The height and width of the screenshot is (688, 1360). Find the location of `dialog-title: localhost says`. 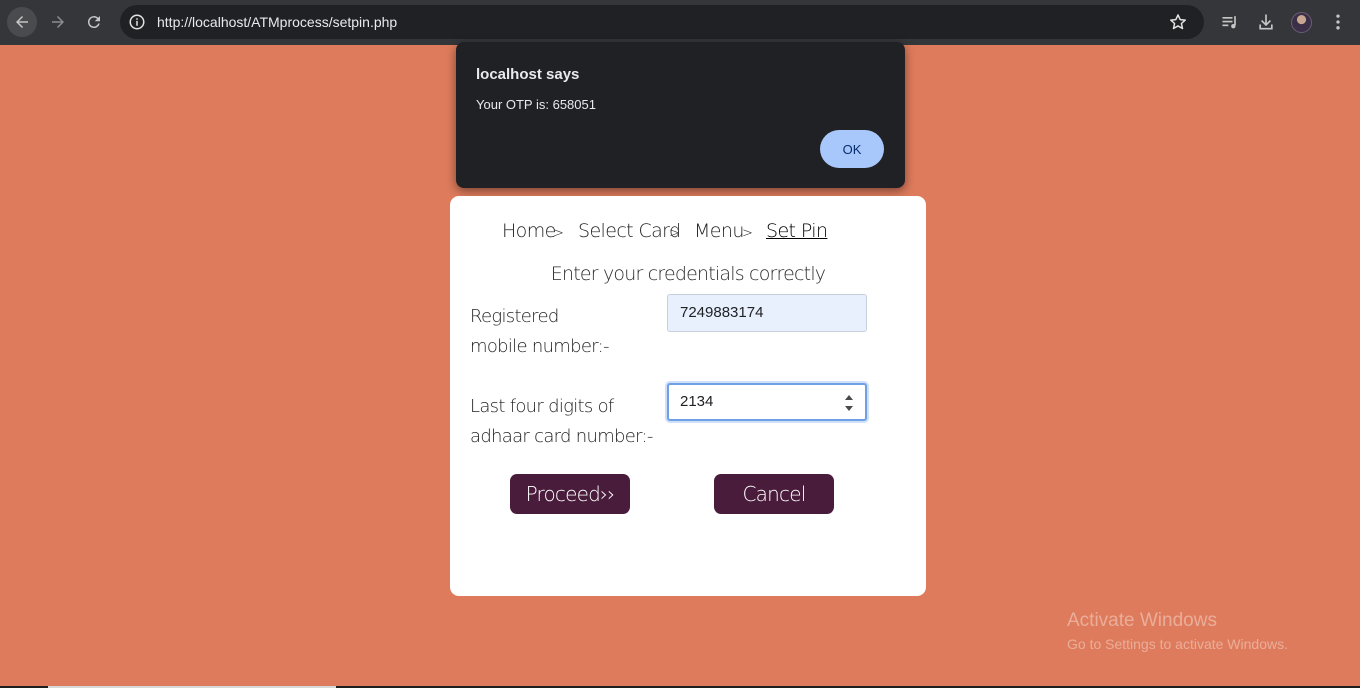

dialog-title: localhost says is located at coordinates (528, 74).